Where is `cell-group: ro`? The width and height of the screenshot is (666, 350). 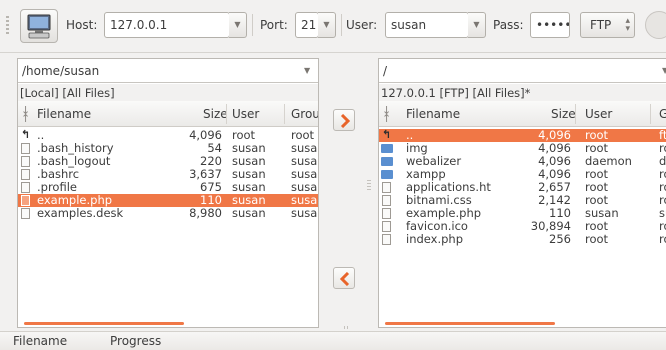
cell-group: ro is located at coordinates (662, 239).